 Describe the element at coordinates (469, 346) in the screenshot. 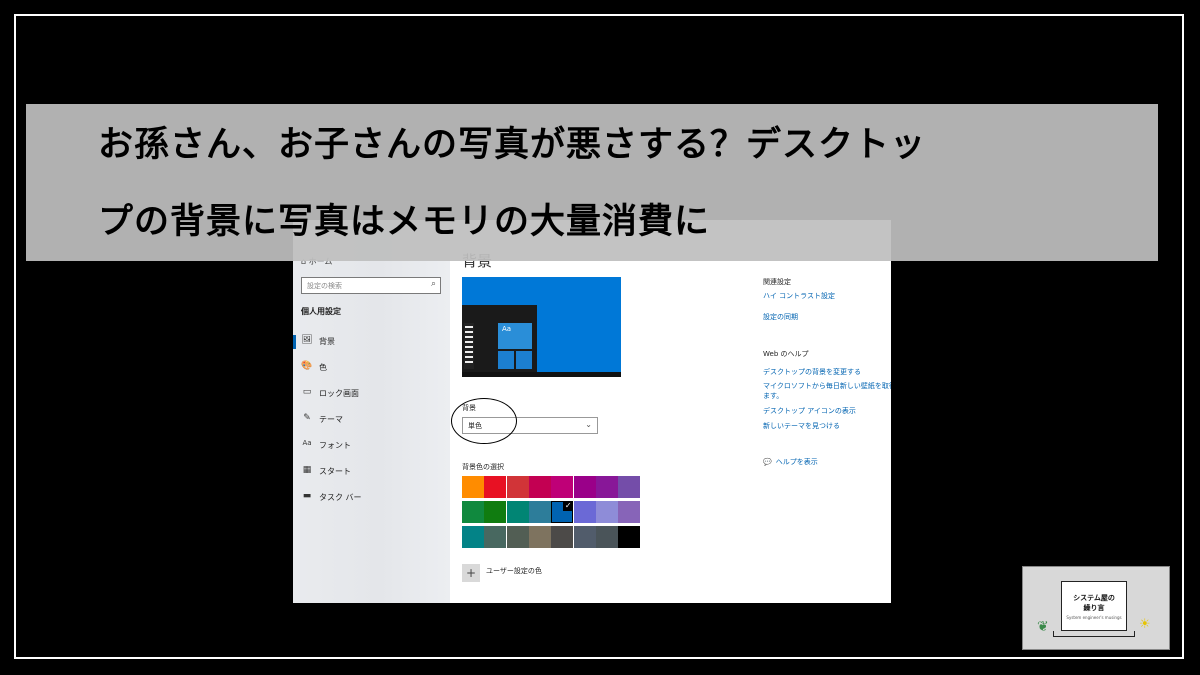

I see `preview-menu-list` at that location.